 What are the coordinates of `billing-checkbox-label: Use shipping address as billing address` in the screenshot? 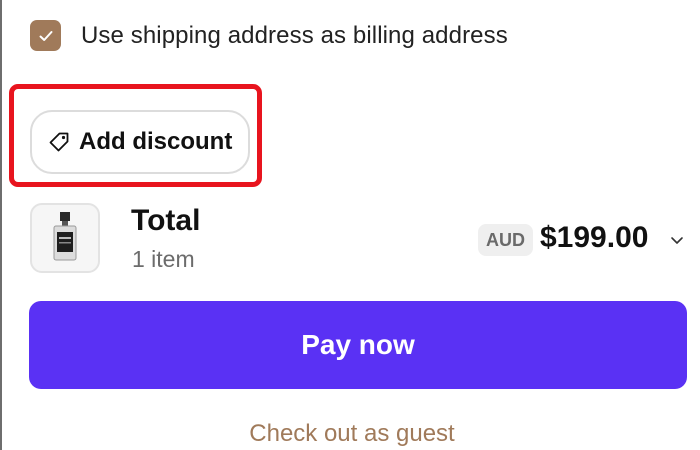 It's located at (294, 35).